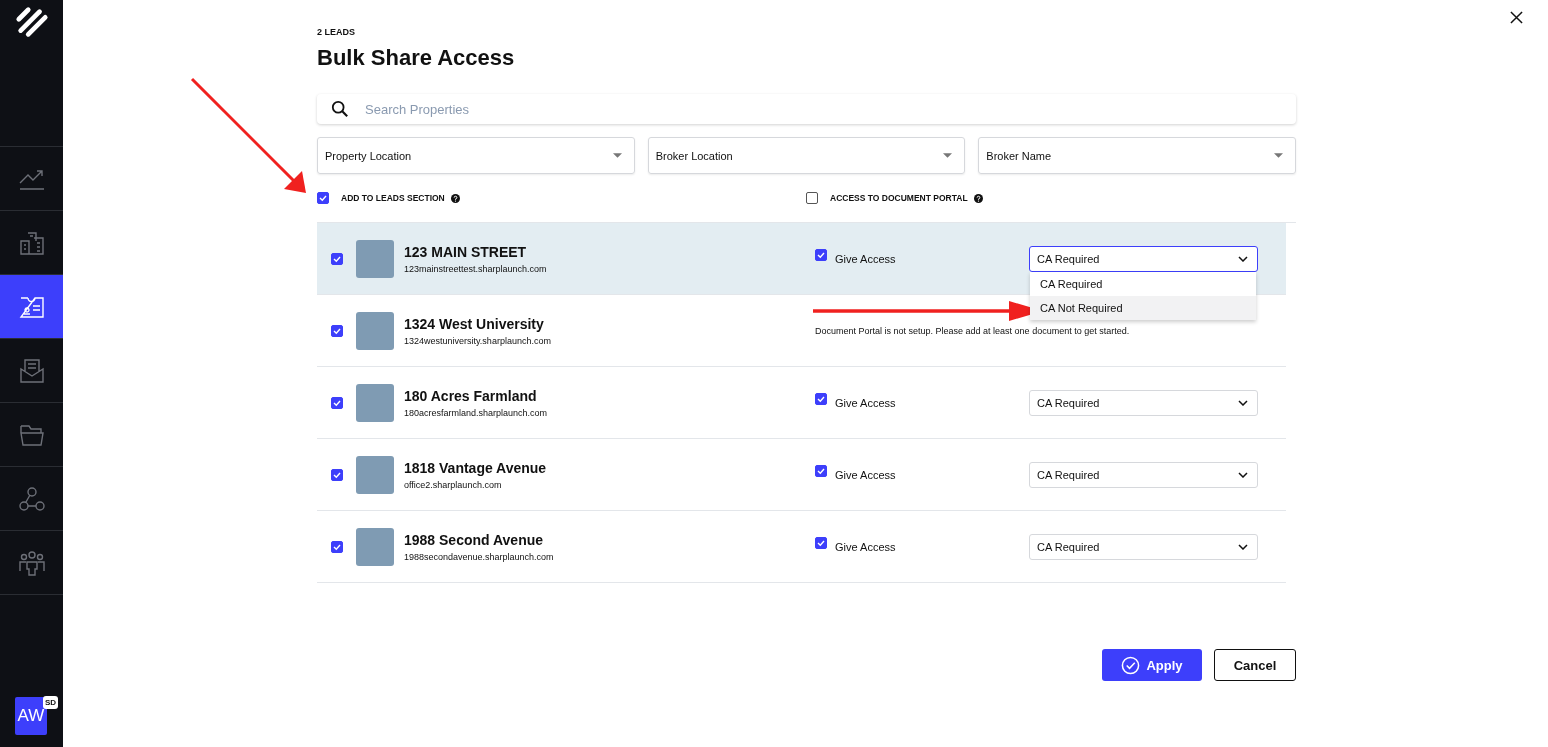 The height and width of the screenshot is (747, 1548). What do you see at coordinates (475, 268) in the screenshot?
I see `property-url: 123mainstreettest.sharplaunch.com` at bounding box center [475, 268].